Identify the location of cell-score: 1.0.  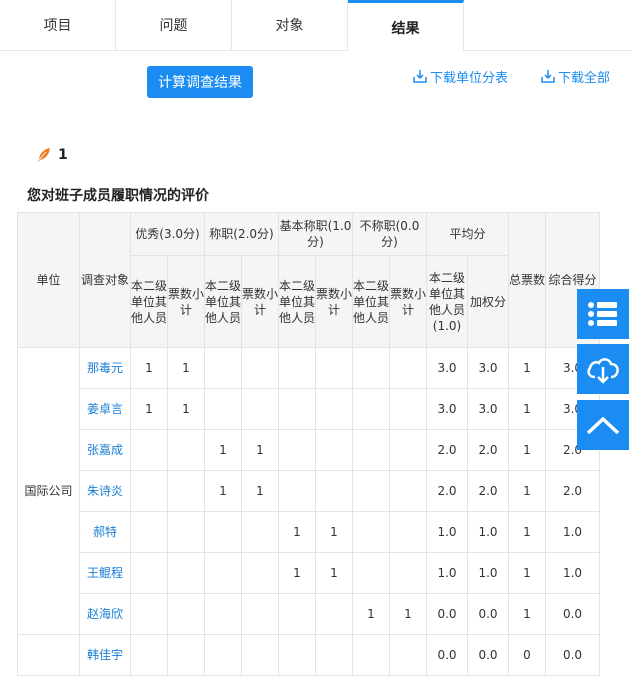
(572, 573).